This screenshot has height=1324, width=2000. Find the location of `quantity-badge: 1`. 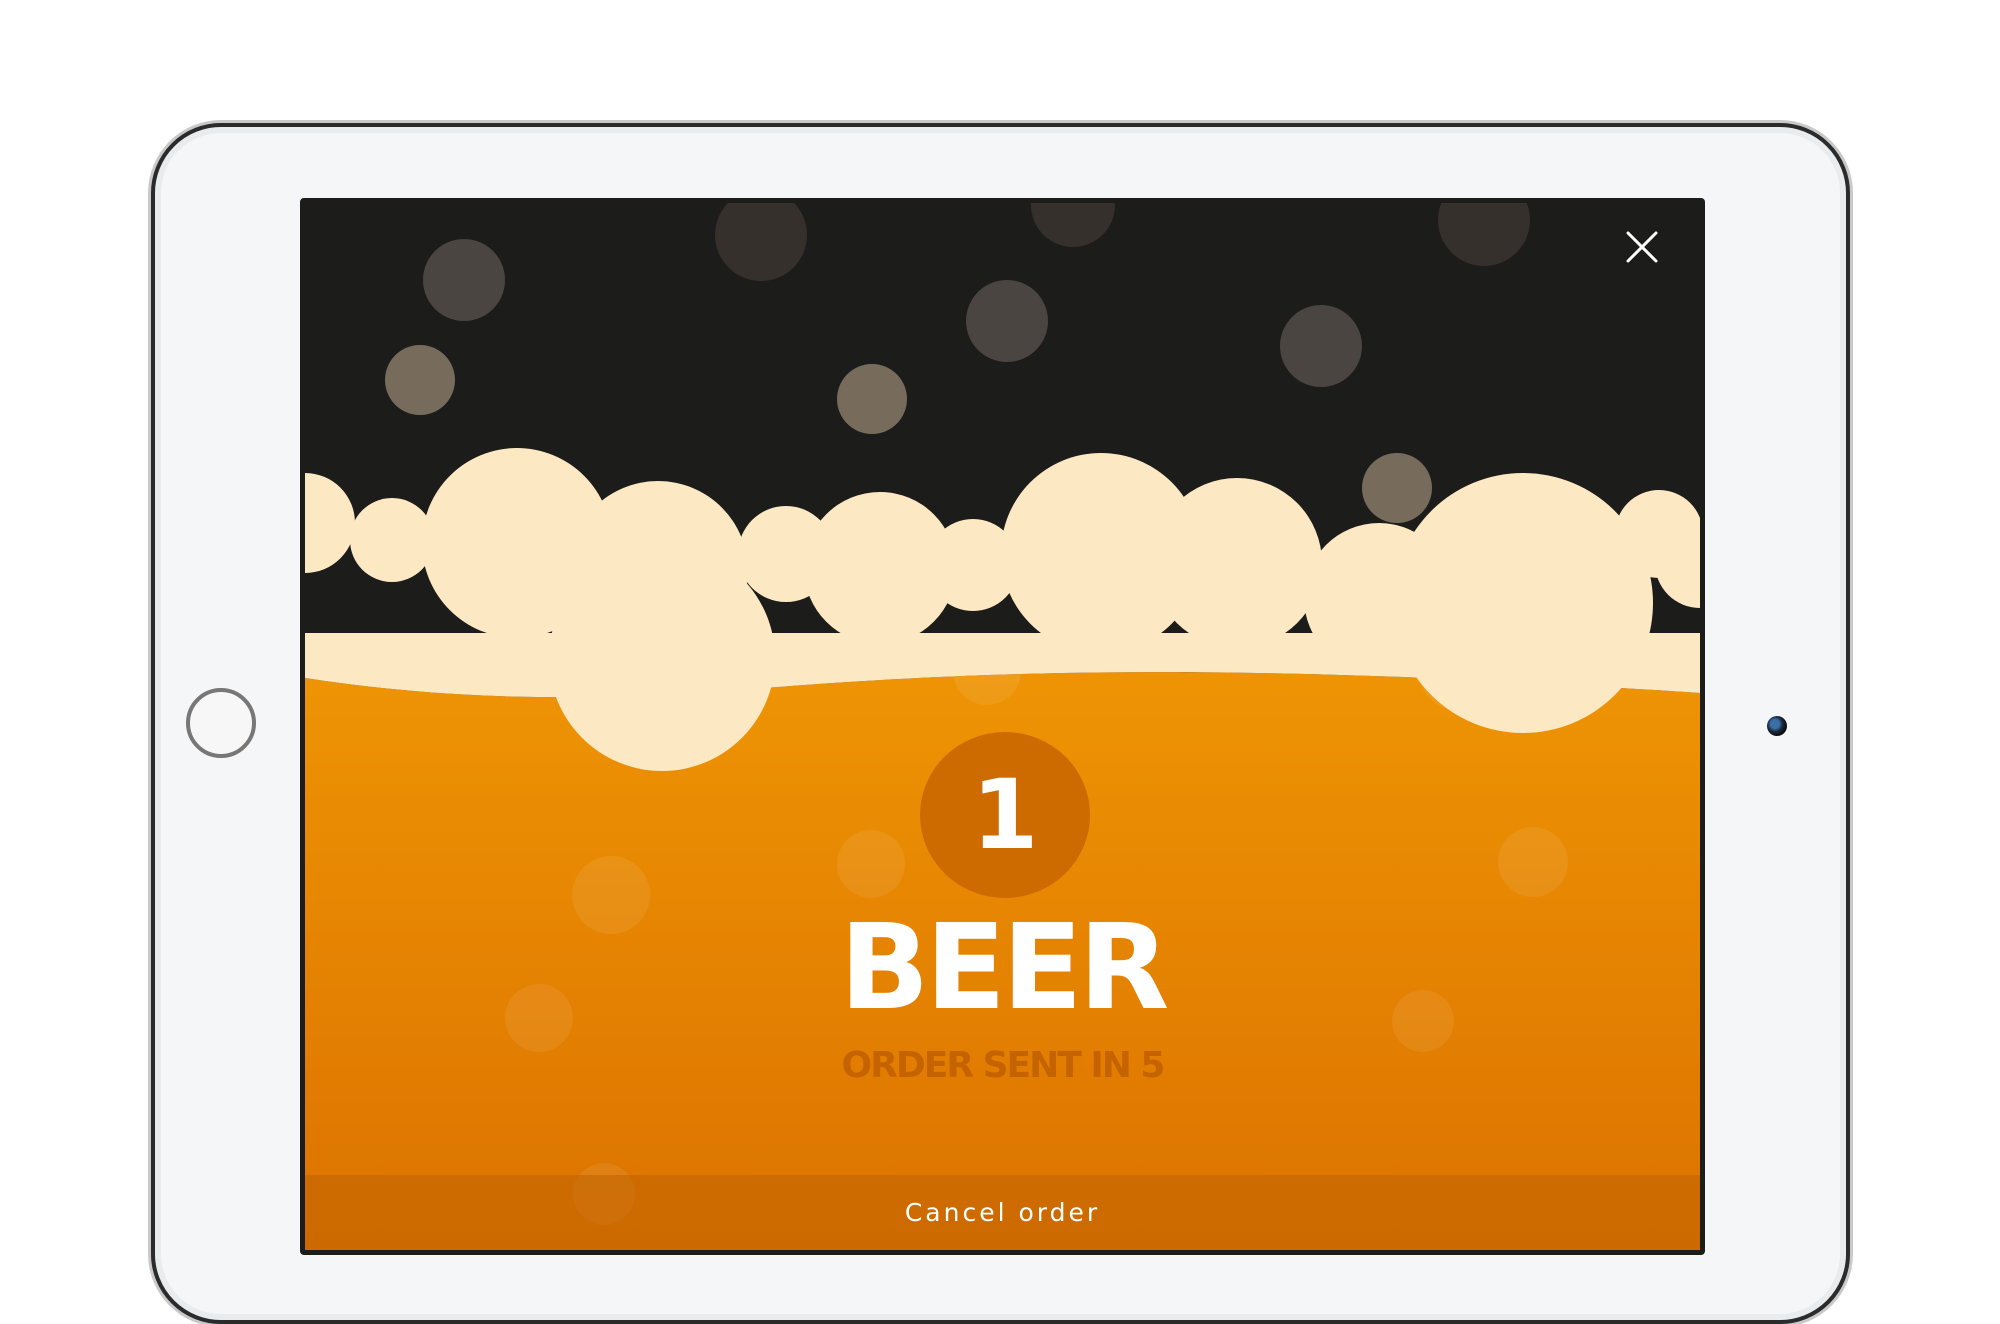

quantity-badge: 1 is located at coordinates (1005, 815).